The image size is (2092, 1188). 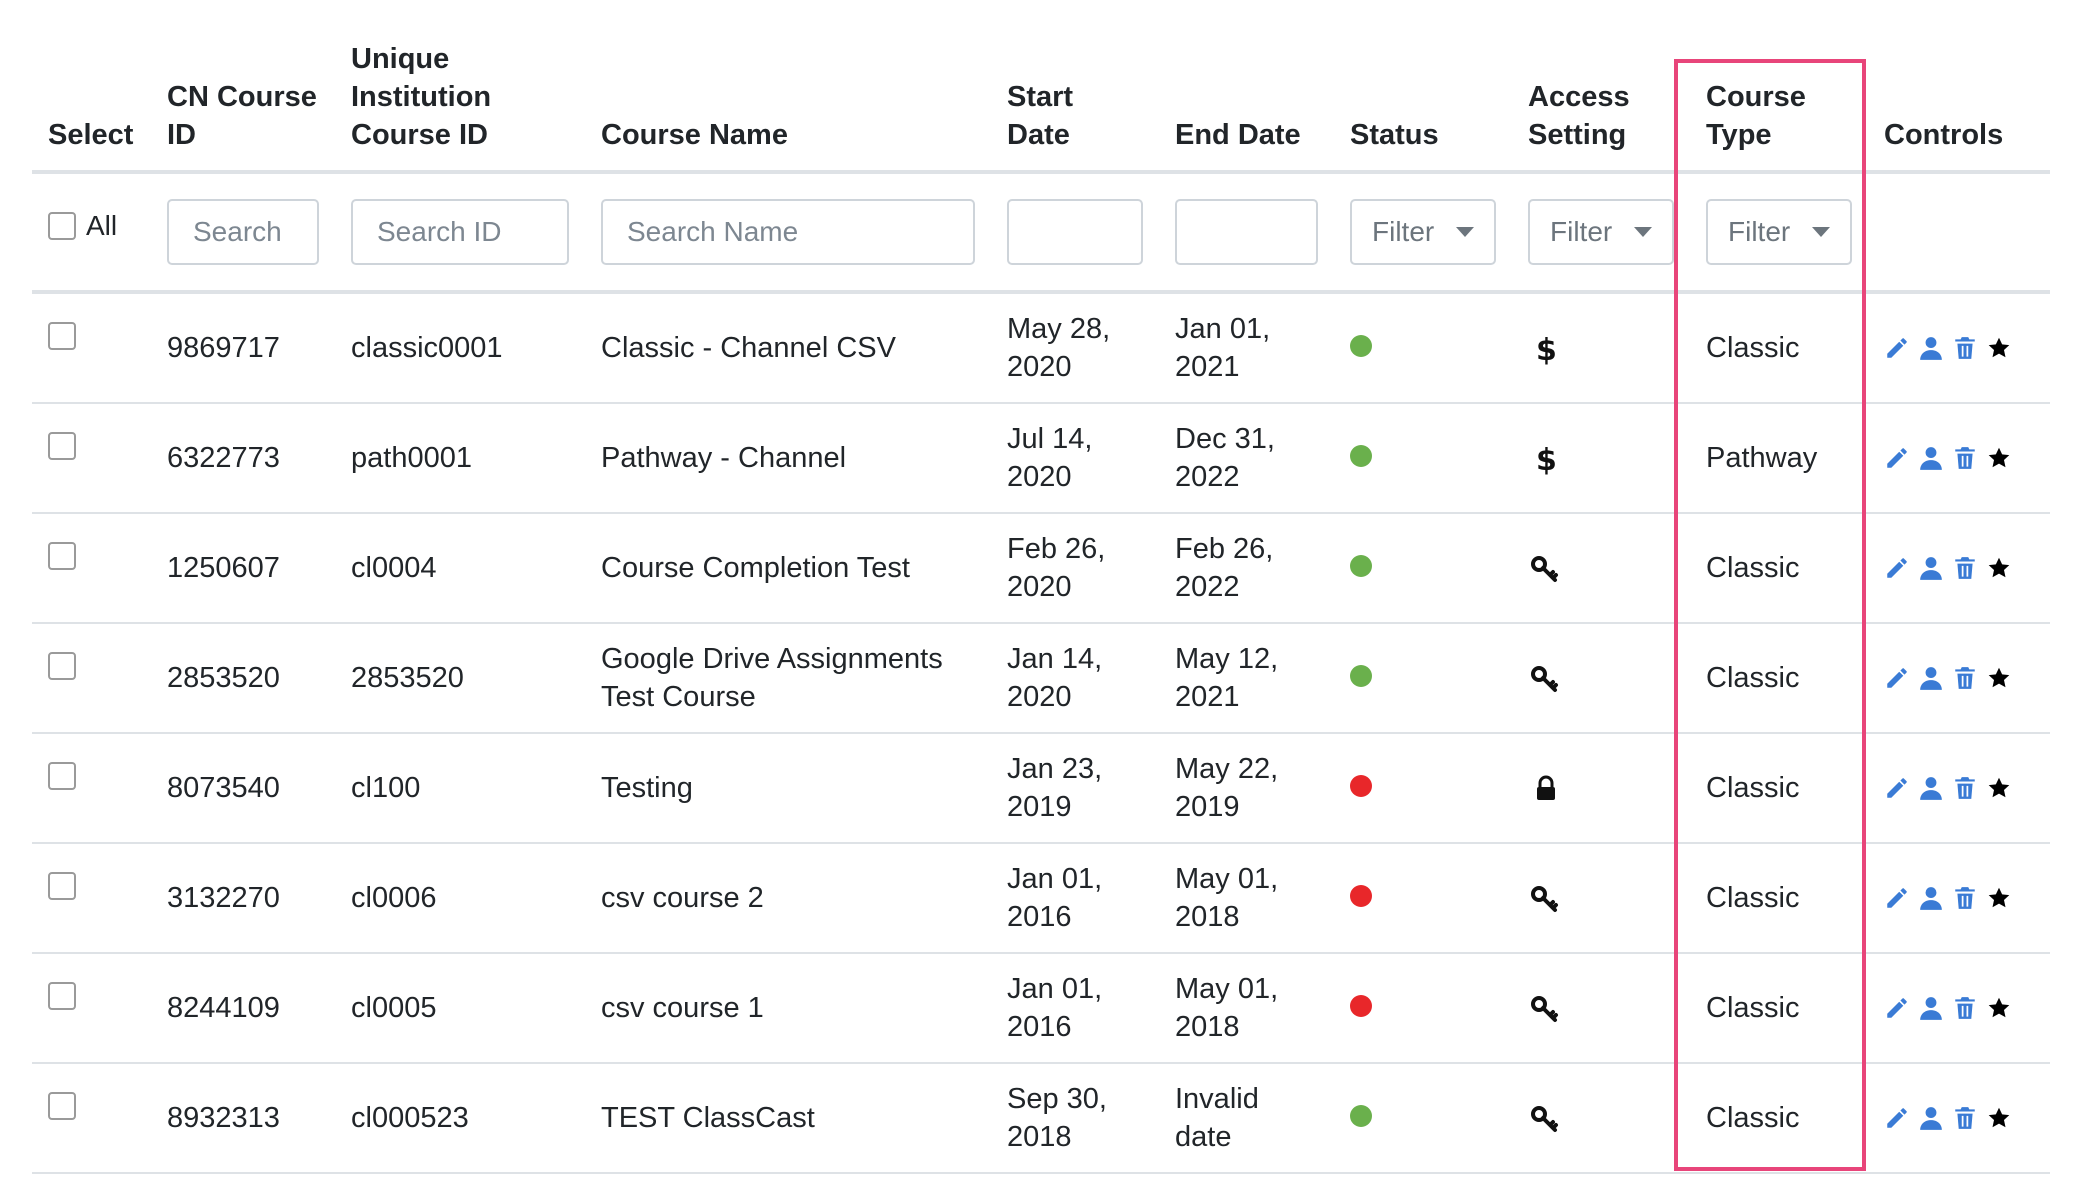 I want to click on col-start-date-header: Start Date, so click(x=1075, y=107).